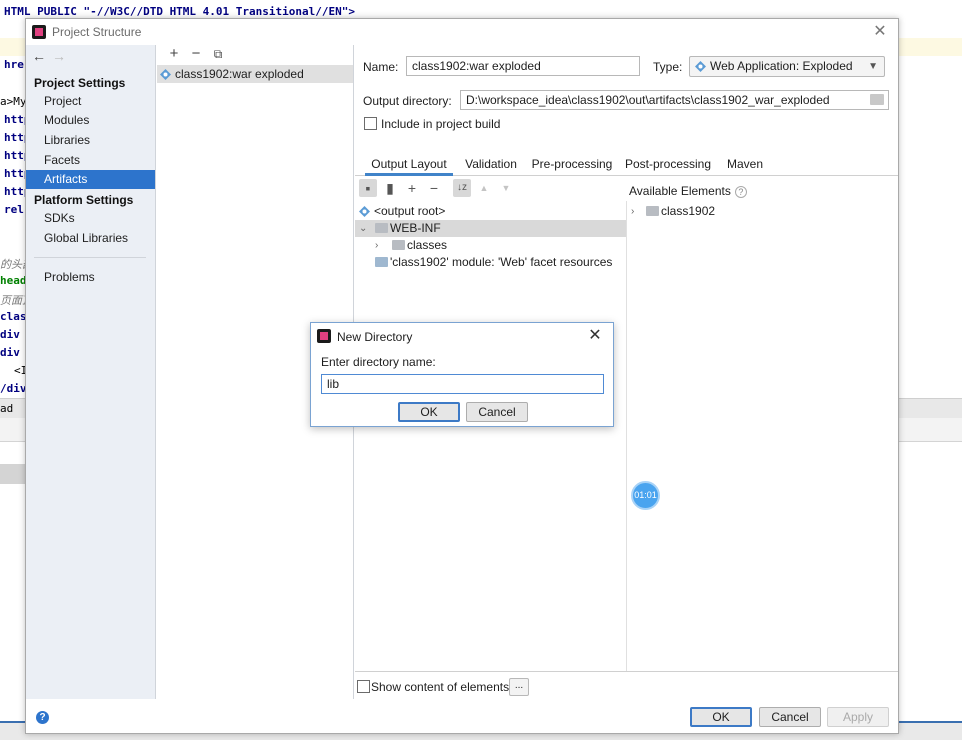  What do you see at coordinates (873, 66) in the screenshot?
I see `chevron-down-icon: ▼` at bounding box center [873, 66].